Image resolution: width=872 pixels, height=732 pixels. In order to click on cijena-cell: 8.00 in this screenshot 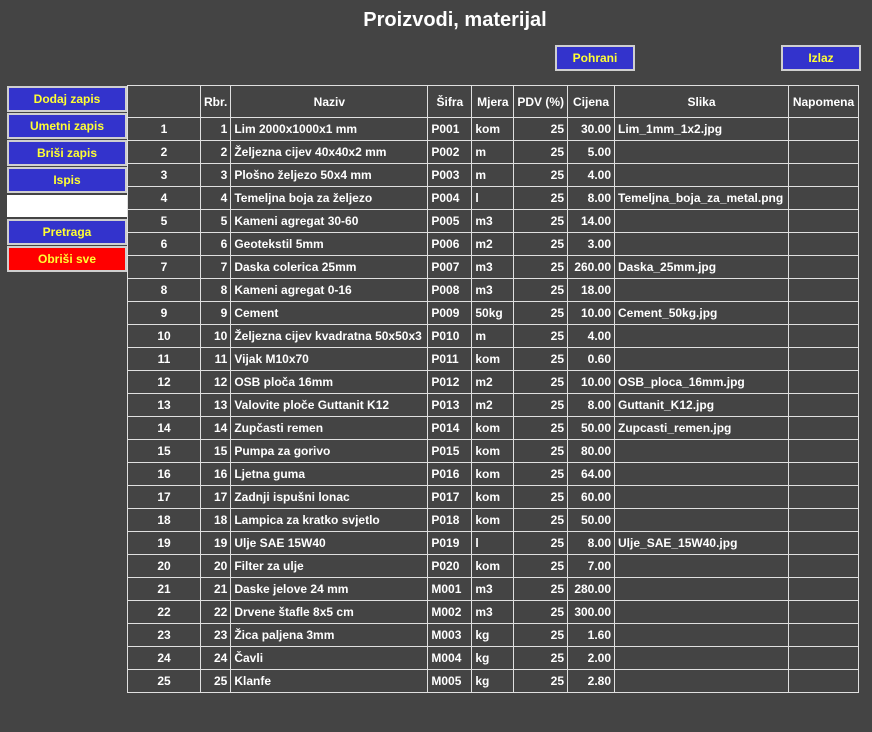, I will do `click(591, 198)`.